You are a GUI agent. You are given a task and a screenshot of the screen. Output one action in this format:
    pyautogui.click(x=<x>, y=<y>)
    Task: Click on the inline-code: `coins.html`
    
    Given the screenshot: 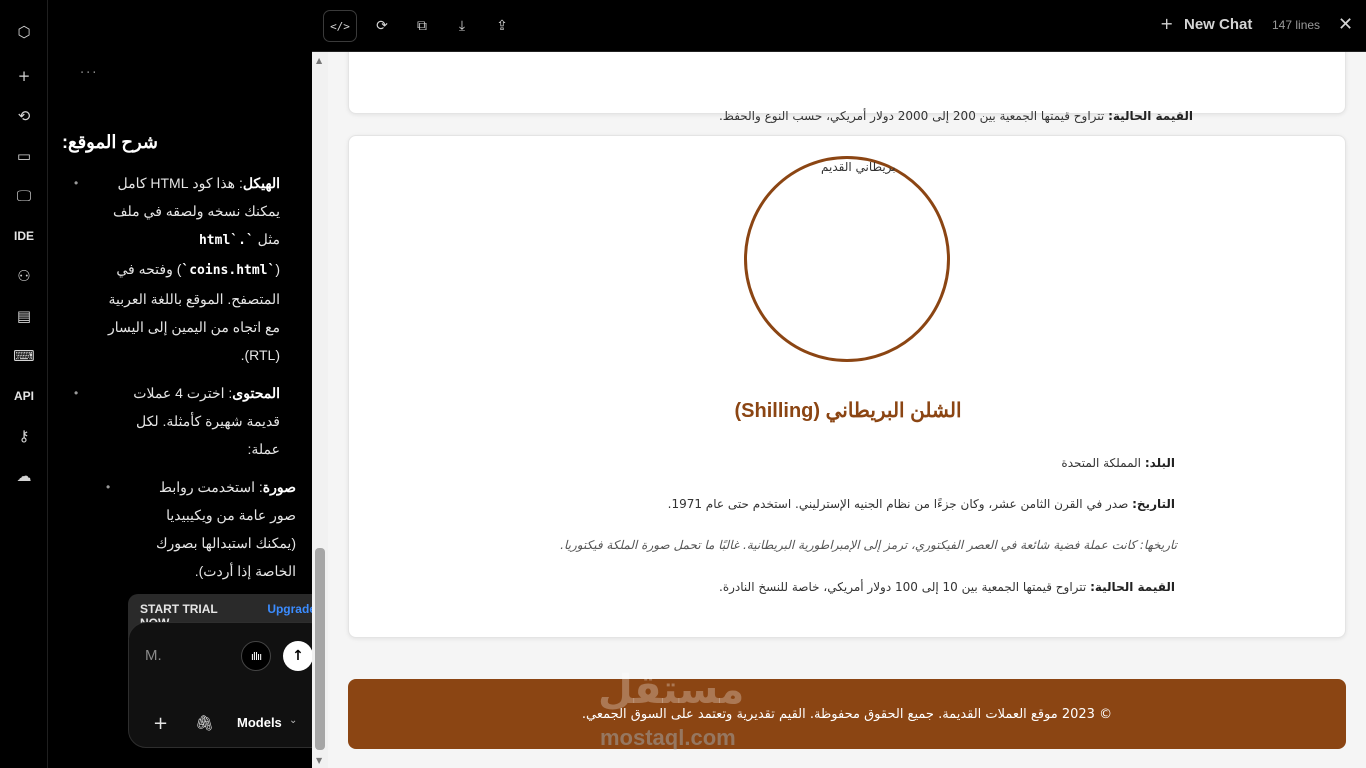 What is the action you would take?
    pyautogui.click(x=228, y=270)
    